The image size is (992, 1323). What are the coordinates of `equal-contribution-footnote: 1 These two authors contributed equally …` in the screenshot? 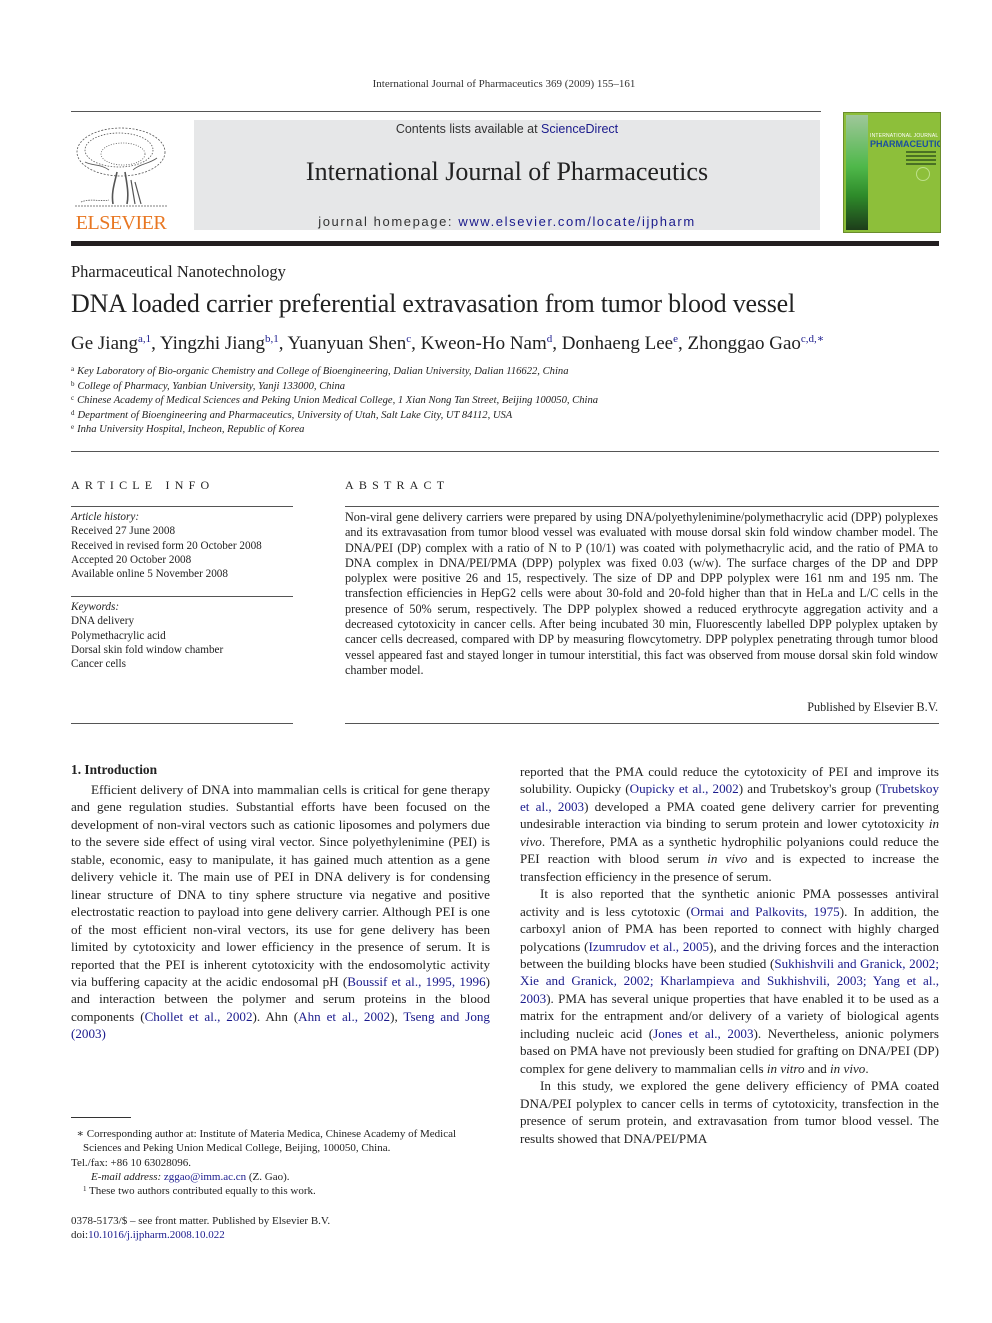 It's located at (281, 1191).